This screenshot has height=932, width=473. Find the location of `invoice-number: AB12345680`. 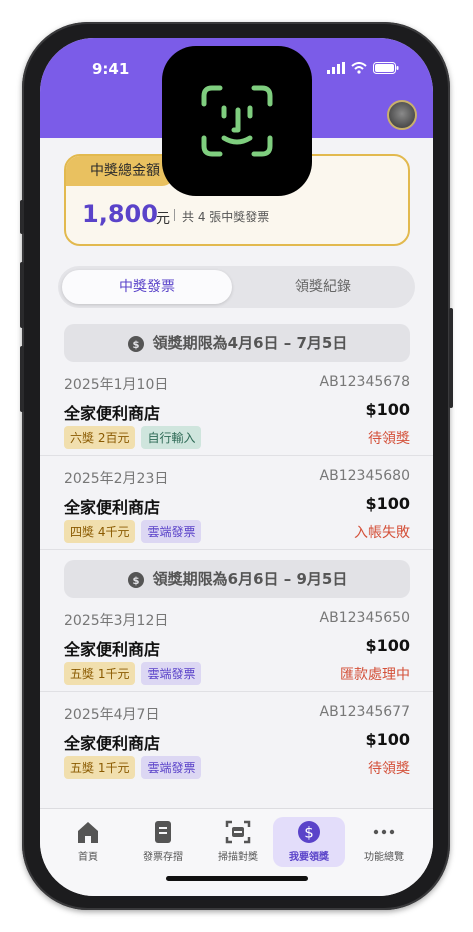

invoice-number: AB12345680 is located at coordinates (364, 476).